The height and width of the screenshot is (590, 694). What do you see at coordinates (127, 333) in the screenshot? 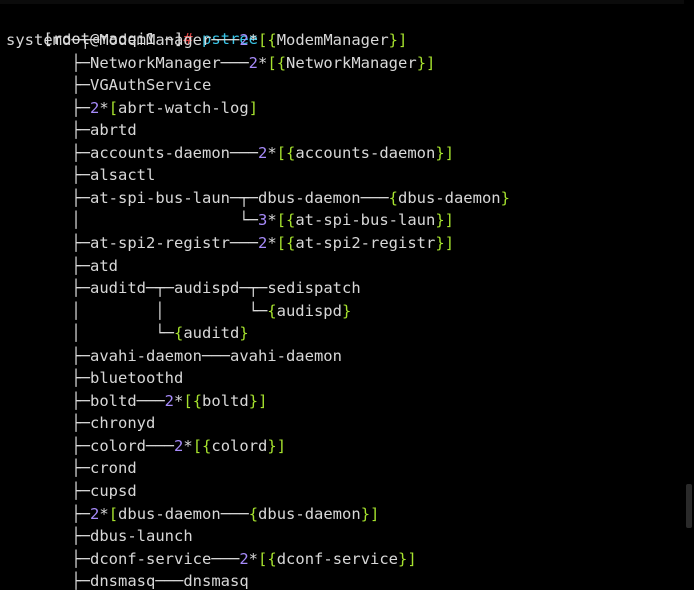
I see `tree-line: │ └─{auditd}` at bounding box center [127, 333].